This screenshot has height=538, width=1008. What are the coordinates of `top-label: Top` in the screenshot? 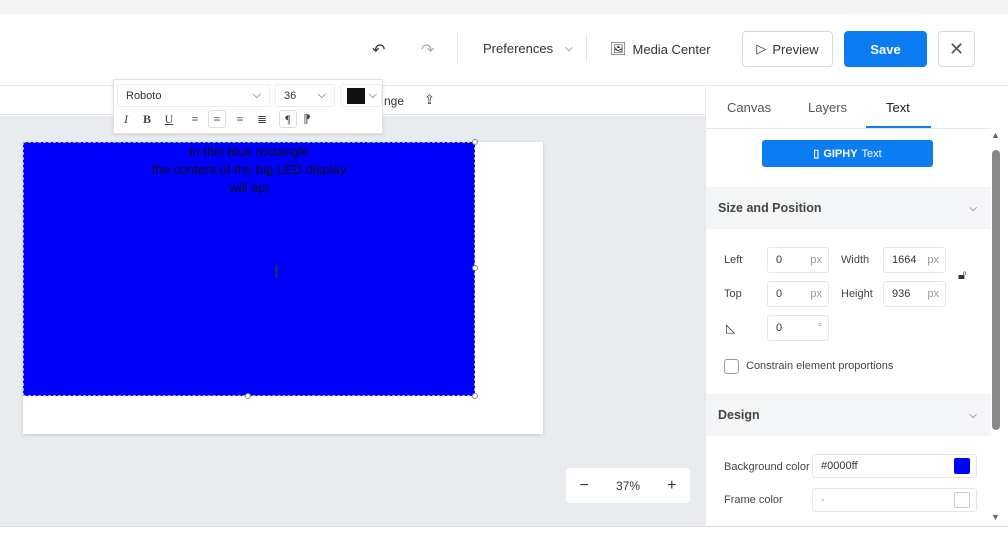 It's located at (733, 294).